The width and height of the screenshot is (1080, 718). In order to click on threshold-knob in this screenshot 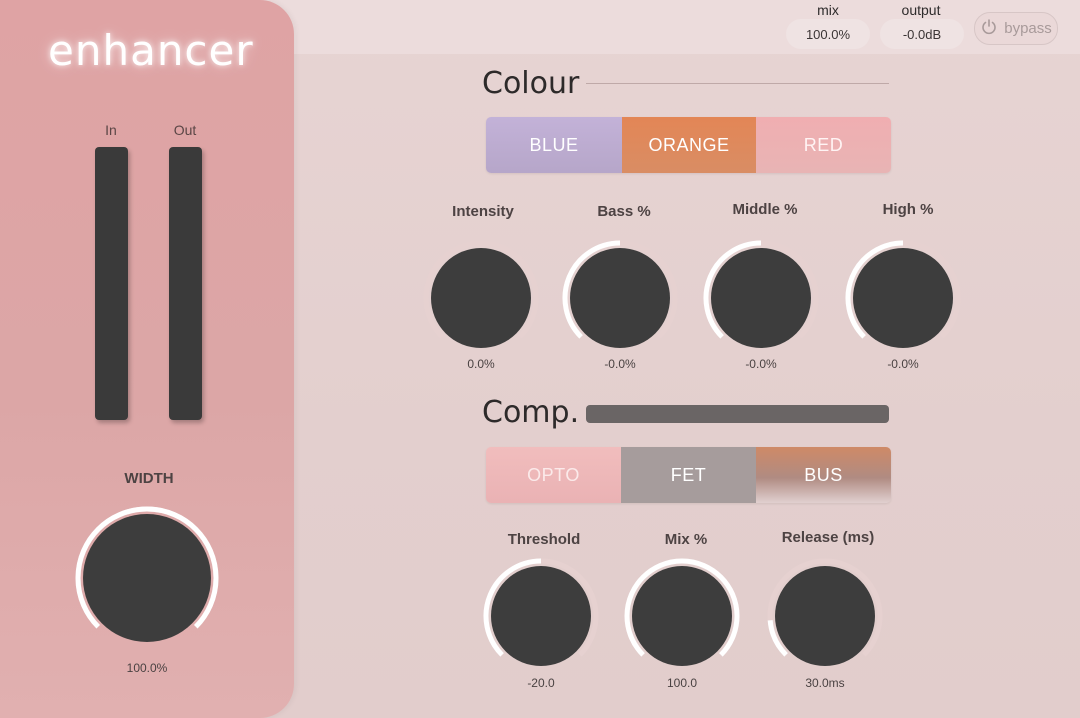, I will do `click(541, 618)`.